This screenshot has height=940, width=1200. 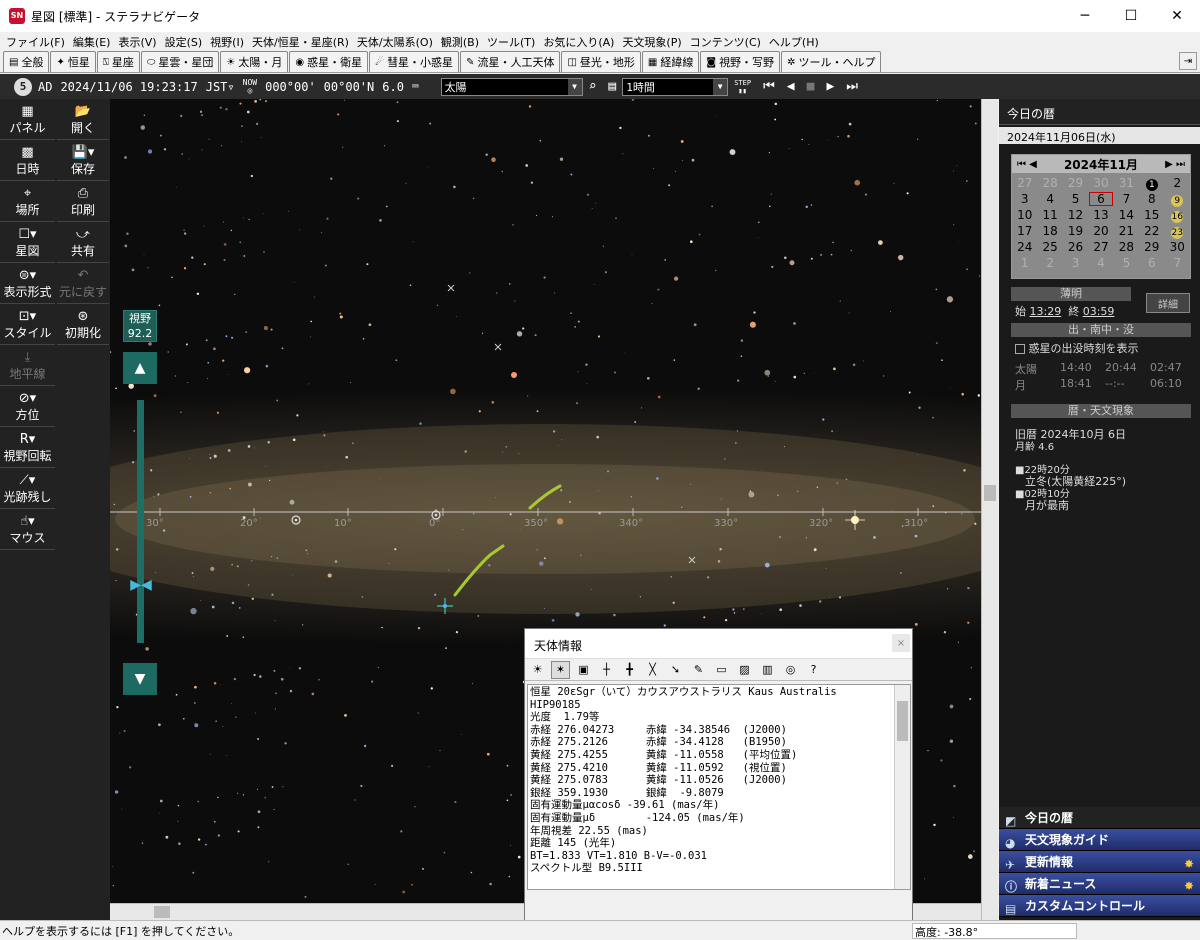 I want to click on calendar-day: 26, so click(x=1075, y=247).